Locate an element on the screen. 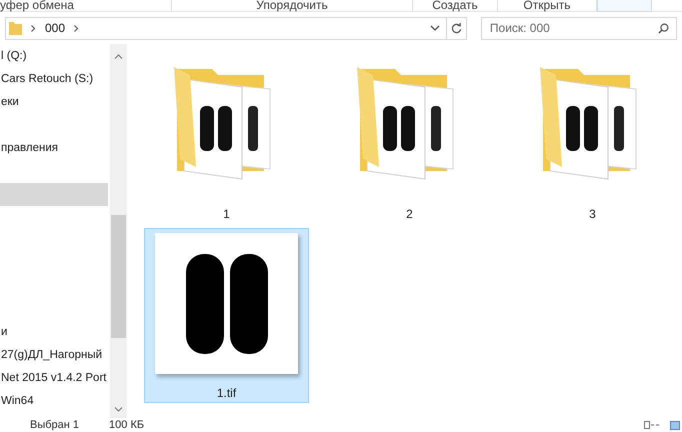 Image resolution: width=682 pixels, height=432 pixels. refresh-icon is located at coordinates (456, 28).